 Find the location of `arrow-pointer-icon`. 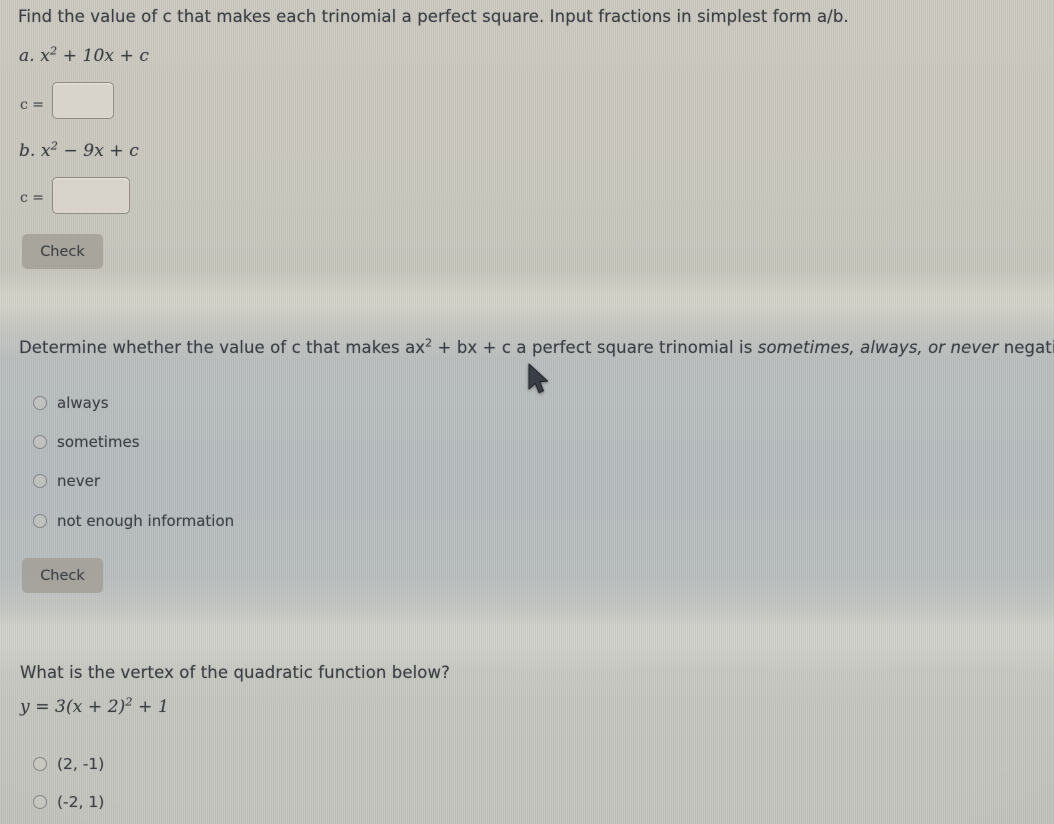

arrow-pointer-icon is located at coordinates (538, 378).